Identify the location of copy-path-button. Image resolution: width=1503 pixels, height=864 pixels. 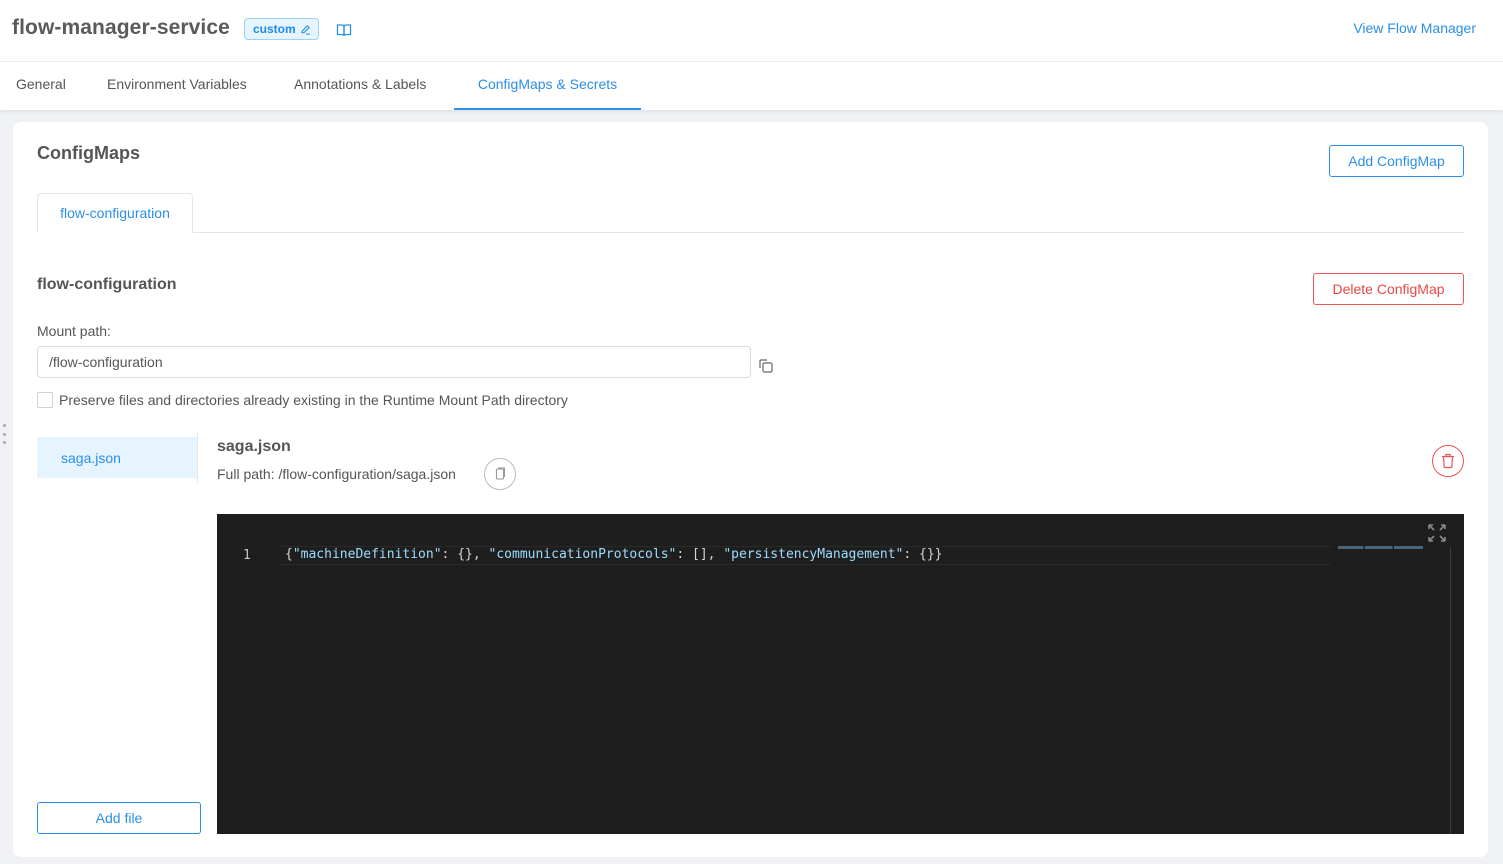
(500, 474).